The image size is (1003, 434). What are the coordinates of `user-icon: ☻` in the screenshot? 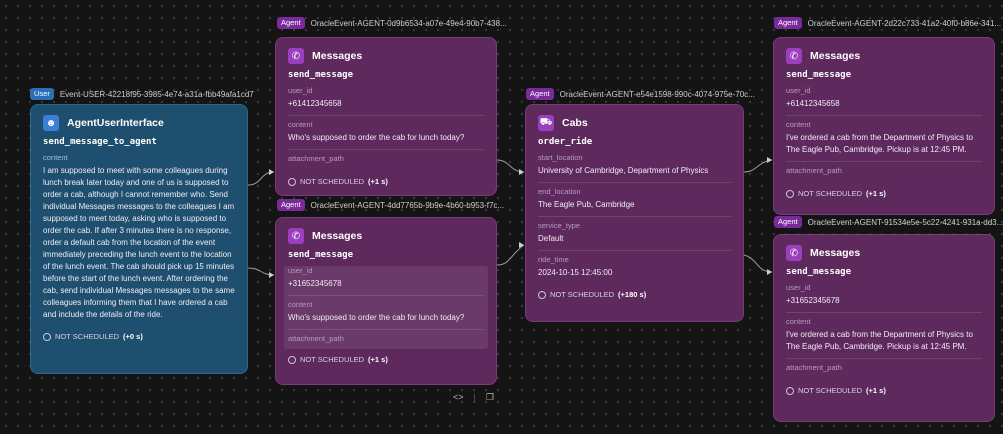 It's located at (51, 123).